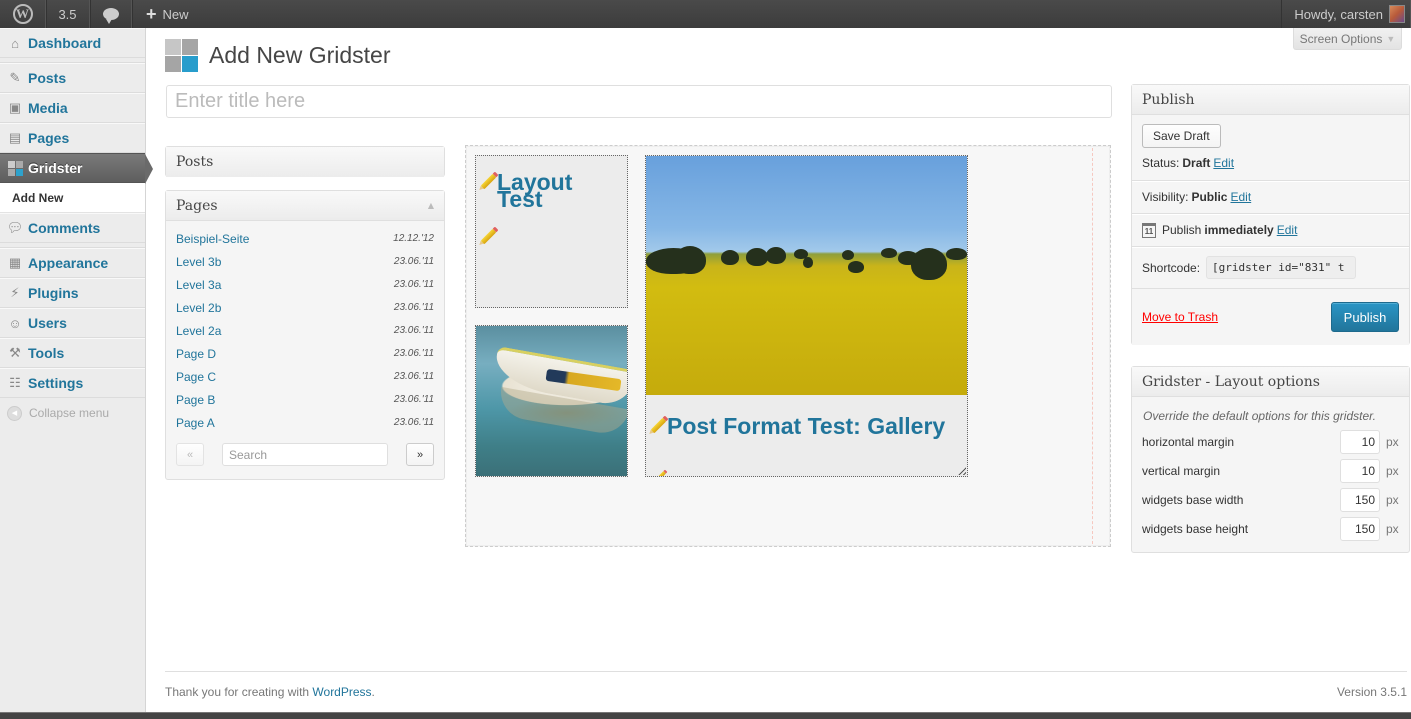  Describe the element at coordinates (1188, 441) in the screenshot. I see `option-label: horizontal margin` at that location.